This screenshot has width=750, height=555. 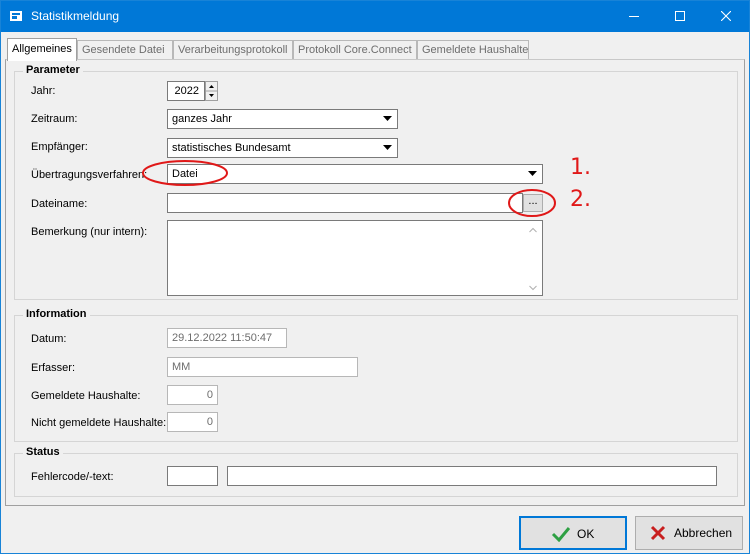 I want to click on title-bar: Statistikmeldung, so click(x=375, y=16).